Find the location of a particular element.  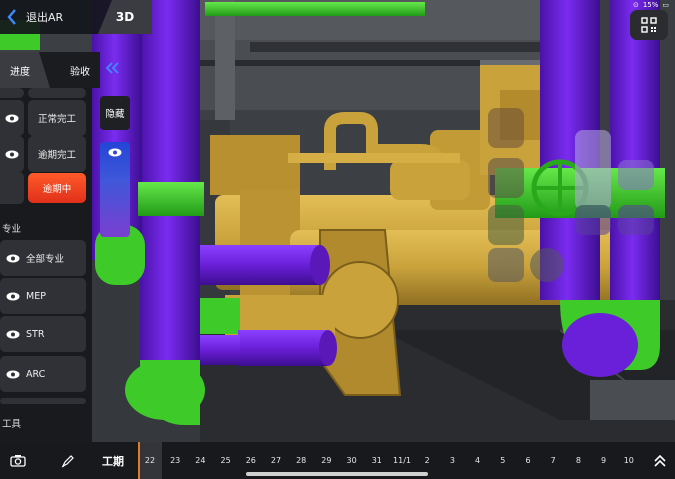

hide-eye-toggle is located at coordinates (115, 189).